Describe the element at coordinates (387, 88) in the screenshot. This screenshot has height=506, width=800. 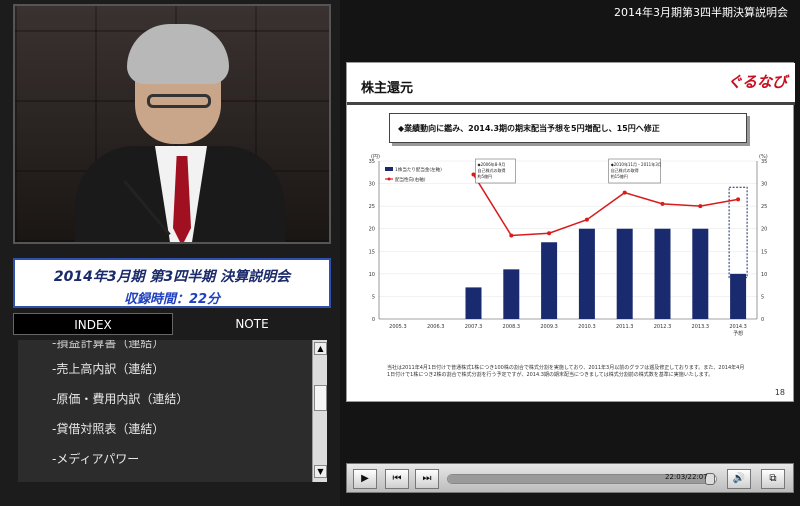
I see `slide-heading: 株主還元` at that location.